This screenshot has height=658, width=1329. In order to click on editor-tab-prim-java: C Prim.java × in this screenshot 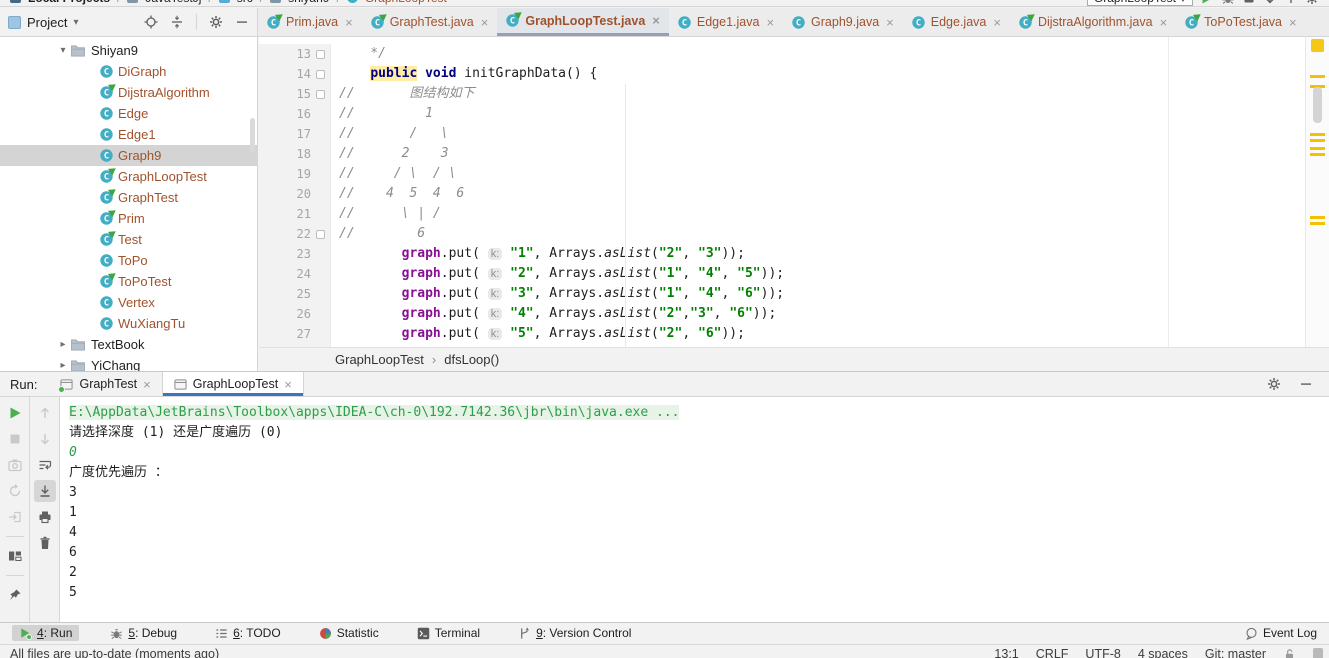, I will do `click(310, 22)`.